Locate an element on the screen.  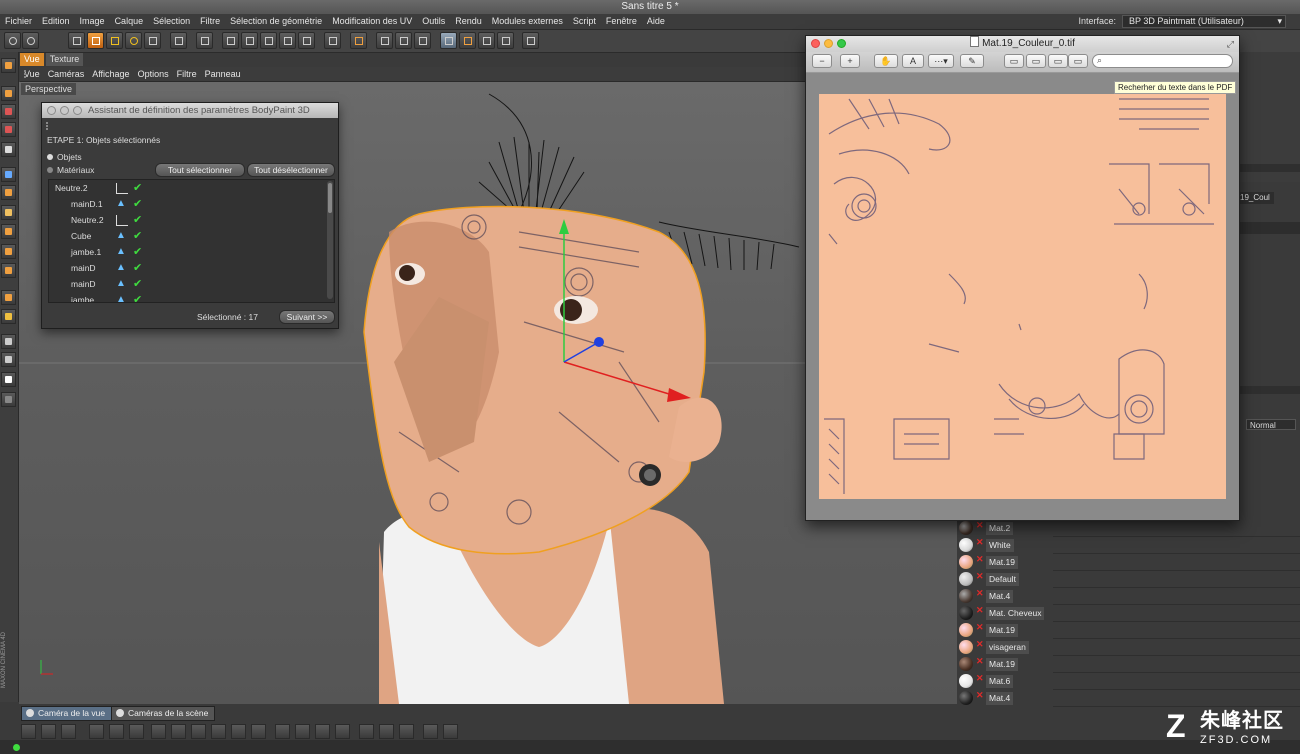
polygon-mode-icon is located at coordinates (467, 40).